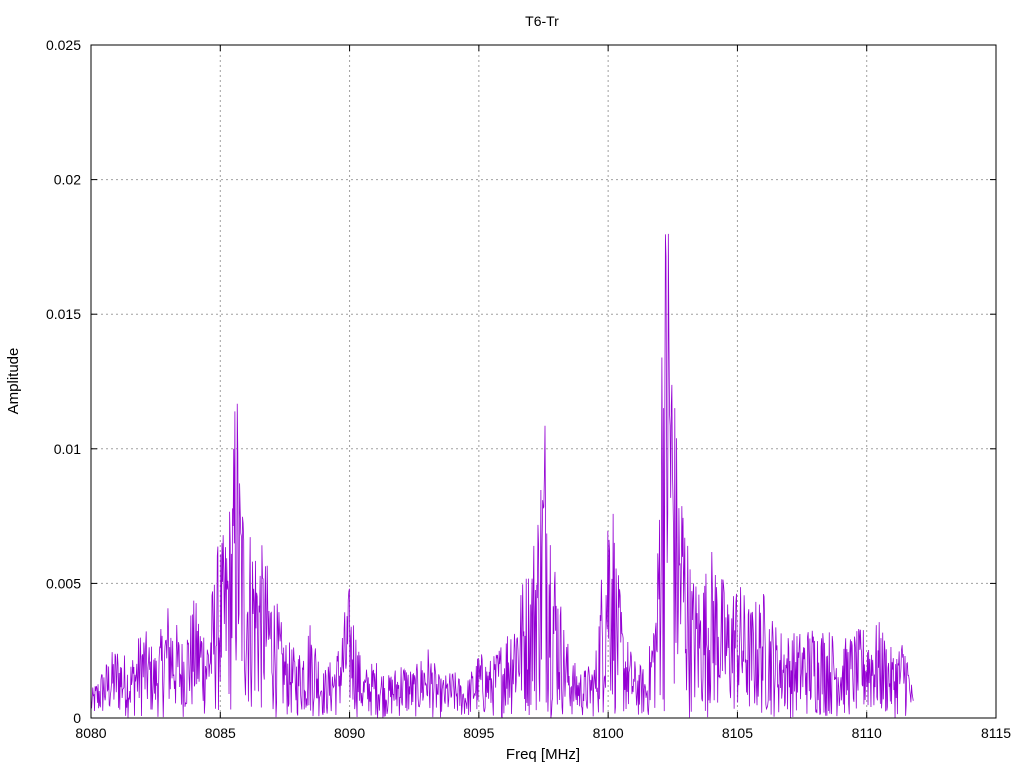 The height and width of the screenshot is (768, 1024). Describe the element at coordinates (63, 583) in the screenshot. I see `y-tick-label: 0.005` at that location.